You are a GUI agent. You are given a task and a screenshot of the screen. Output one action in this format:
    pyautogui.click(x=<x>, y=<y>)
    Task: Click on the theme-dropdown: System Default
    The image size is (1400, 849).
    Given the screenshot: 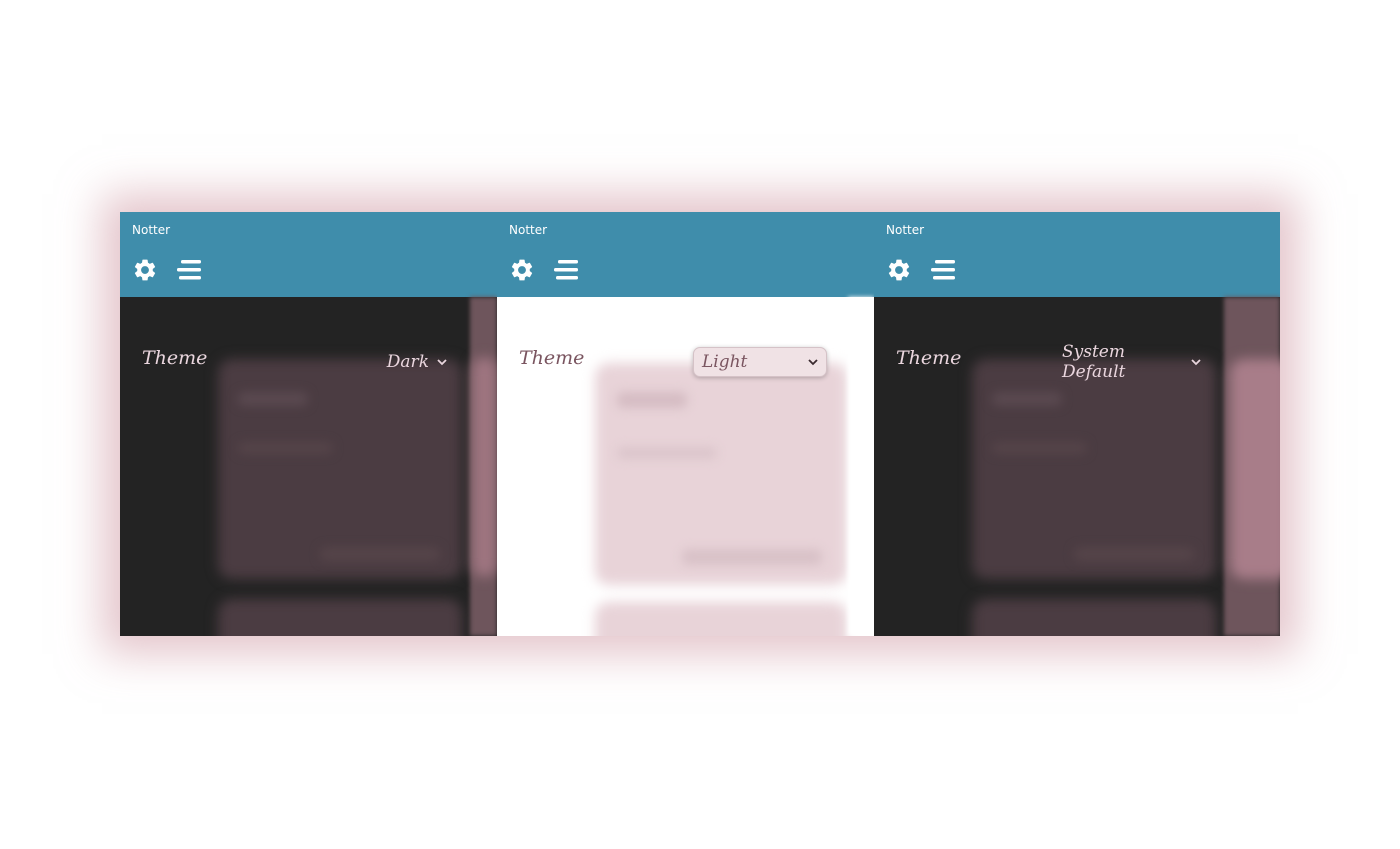 What is the action you would take?
    pyautogui.click(x=1131, y=362)
    